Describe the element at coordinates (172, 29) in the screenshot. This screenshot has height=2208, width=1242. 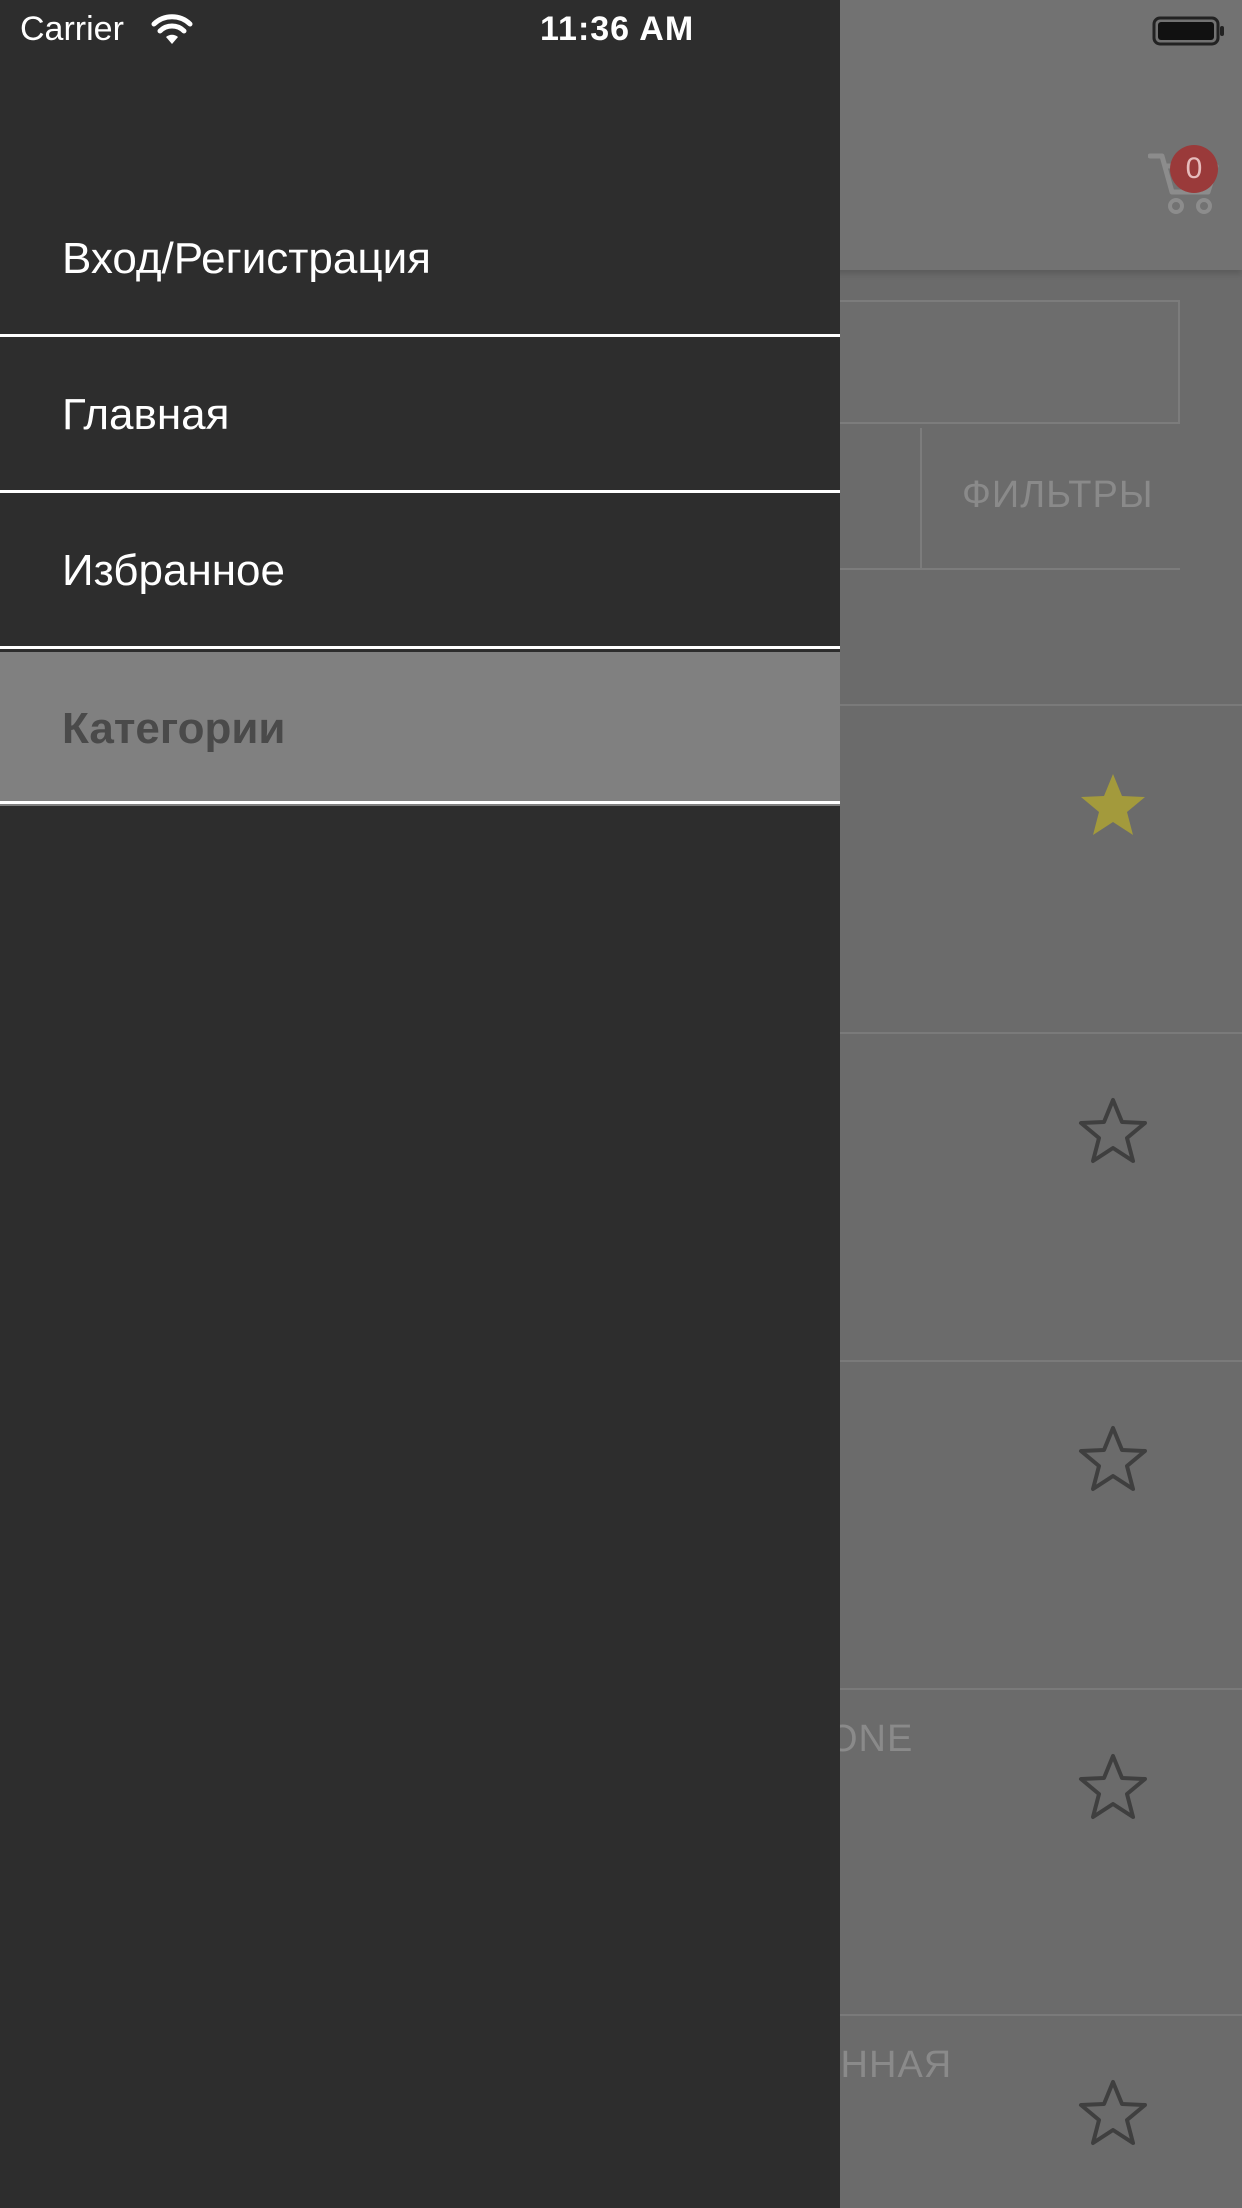
I see `wifi-icon` at that location.